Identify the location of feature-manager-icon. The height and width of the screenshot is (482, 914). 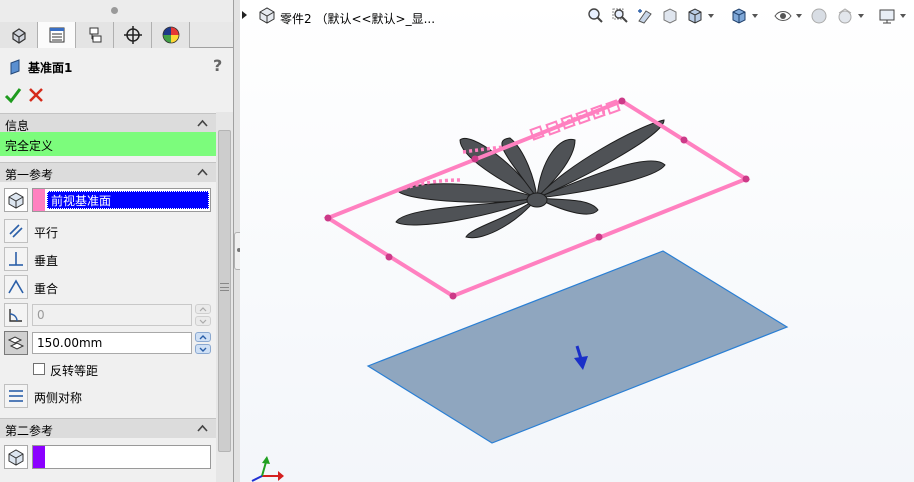
(18, 36).